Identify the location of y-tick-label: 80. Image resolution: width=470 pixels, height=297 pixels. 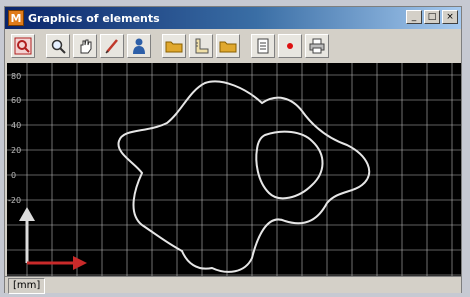
(16, 76).